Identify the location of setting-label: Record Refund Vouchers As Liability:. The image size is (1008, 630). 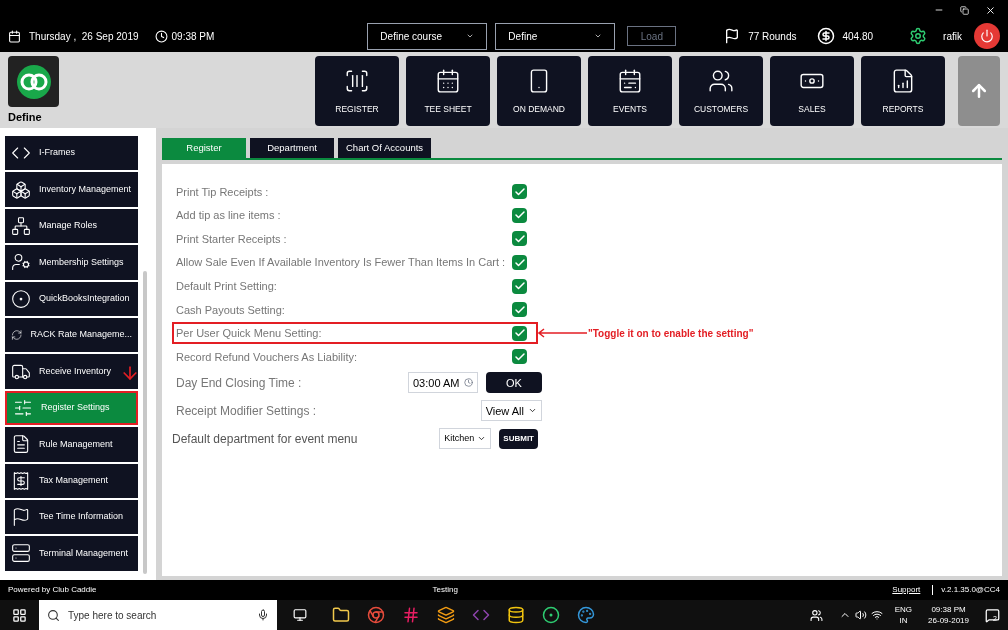
(266, 357).